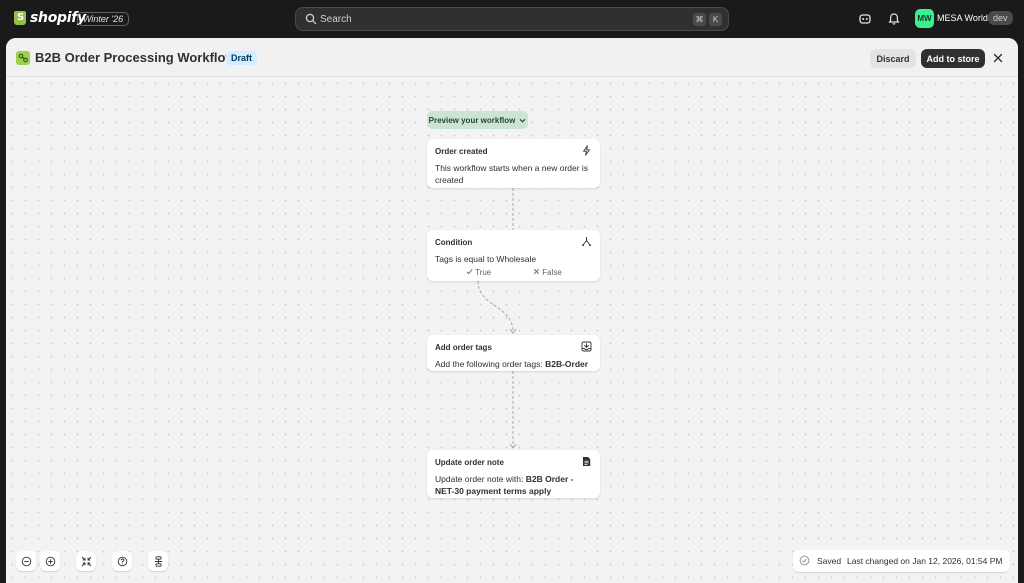 Image resolution: width=1024 pixels, height=583 pixels. I want to click on close-icon, so click(998, 58).